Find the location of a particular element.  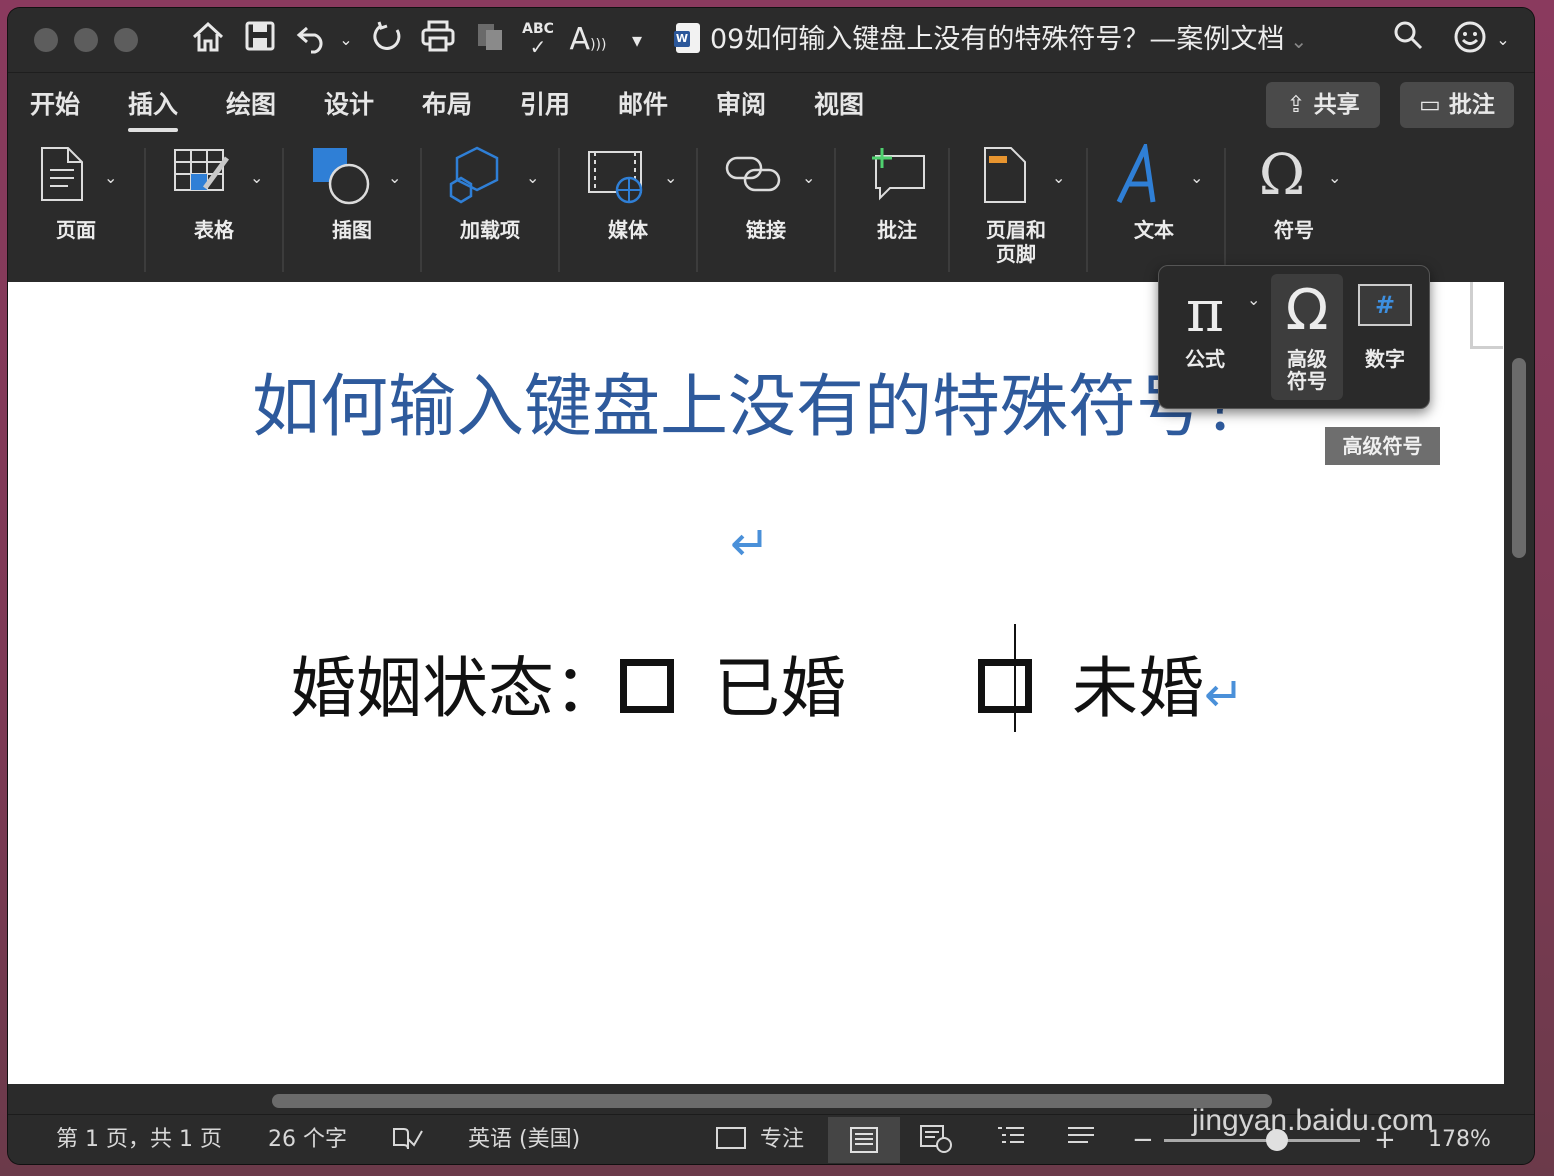

comments-button: ▭ 批注 is located at coordinates (1457, 105).